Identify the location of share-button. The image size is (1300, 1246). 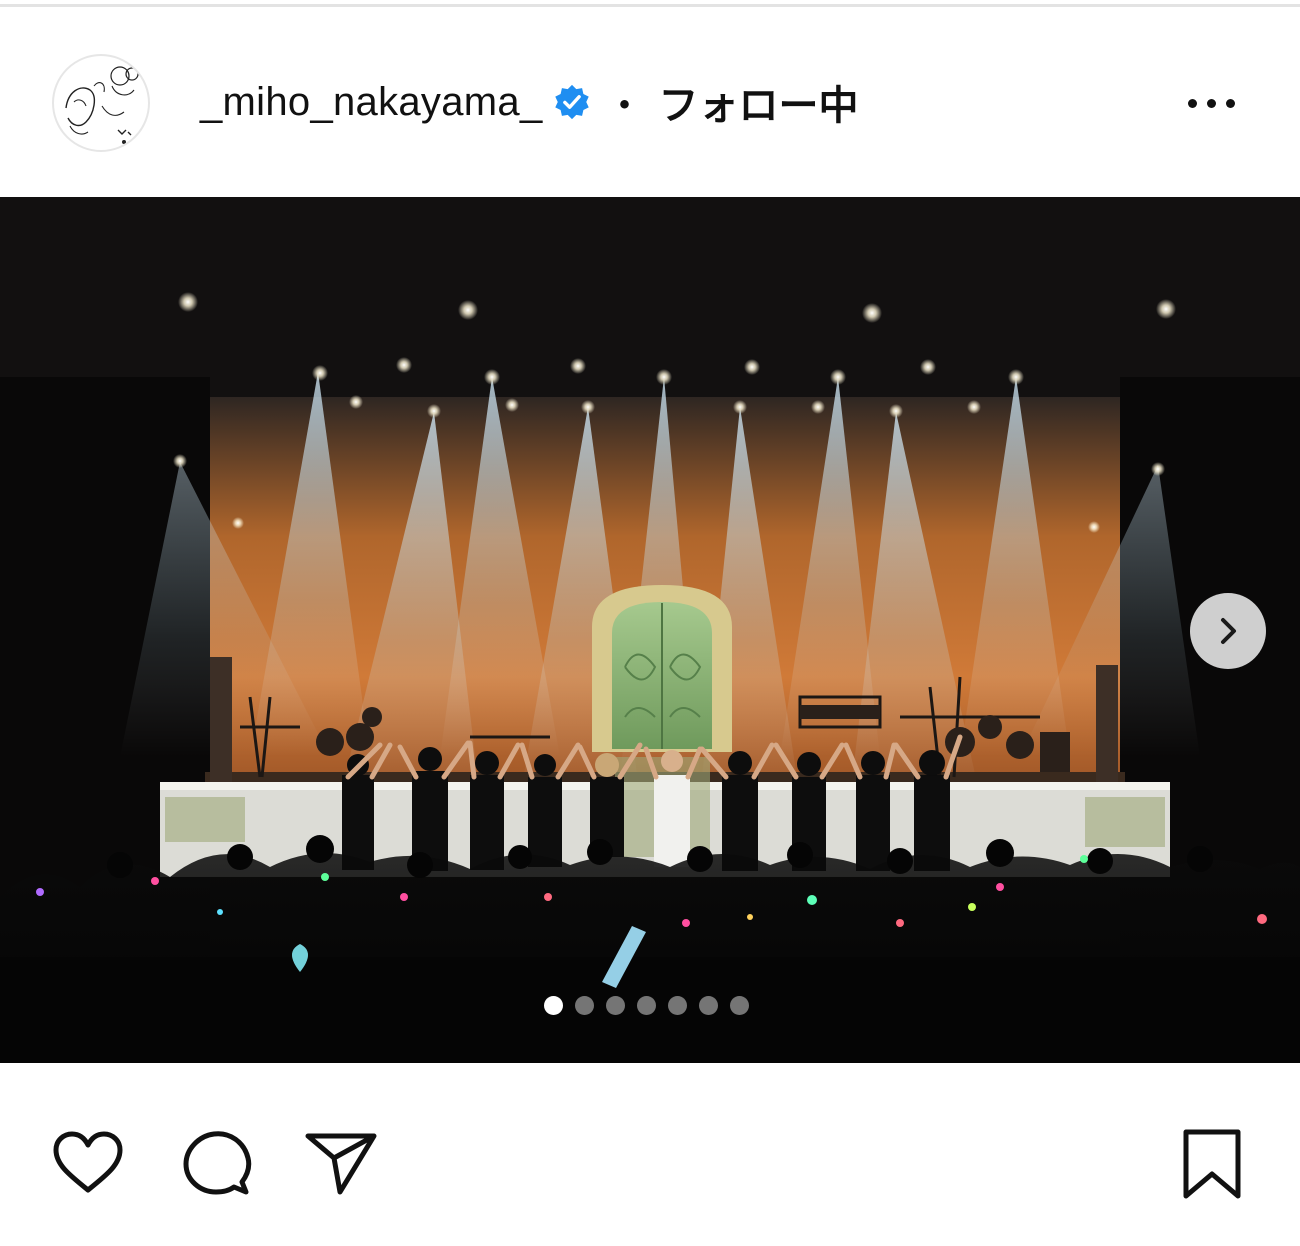
(342, 1162).